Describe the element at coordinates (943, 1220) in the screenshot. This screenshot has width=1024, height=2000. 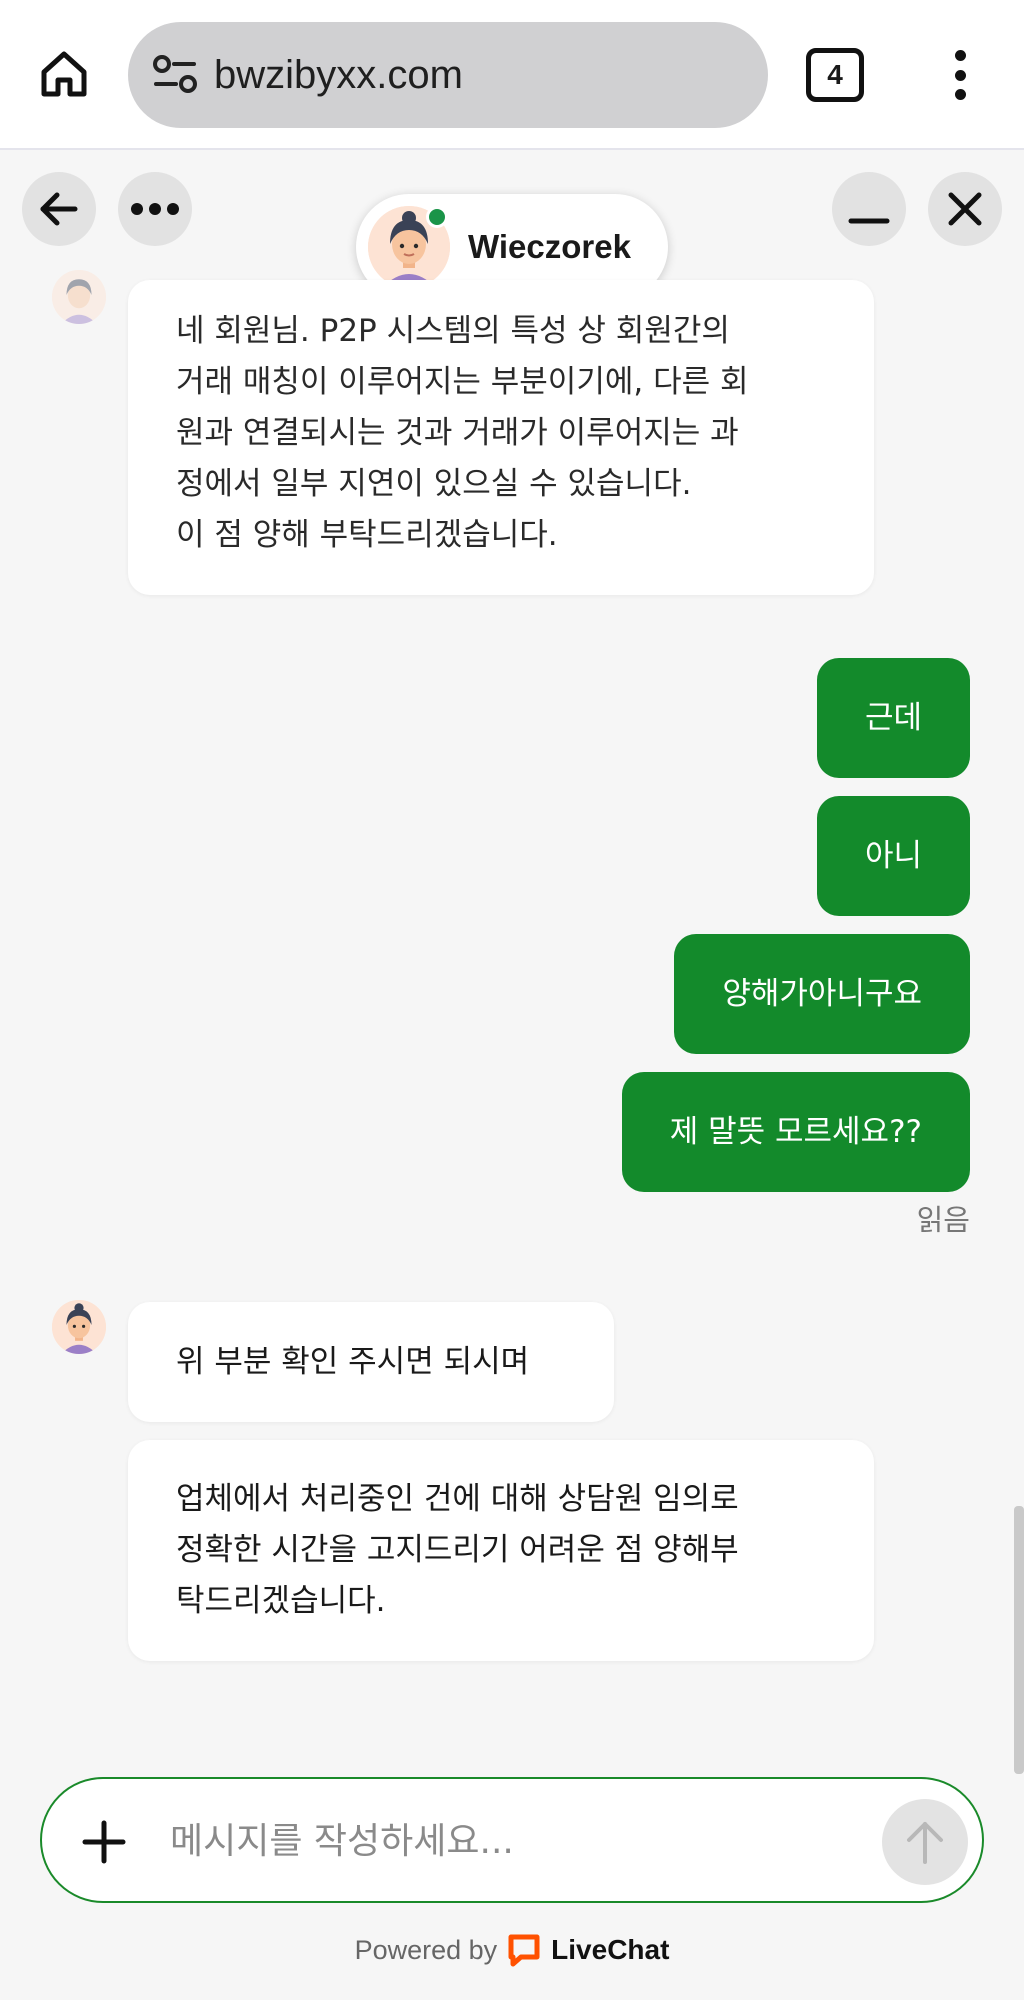
I see `read-receipt: 읽음` at that location.